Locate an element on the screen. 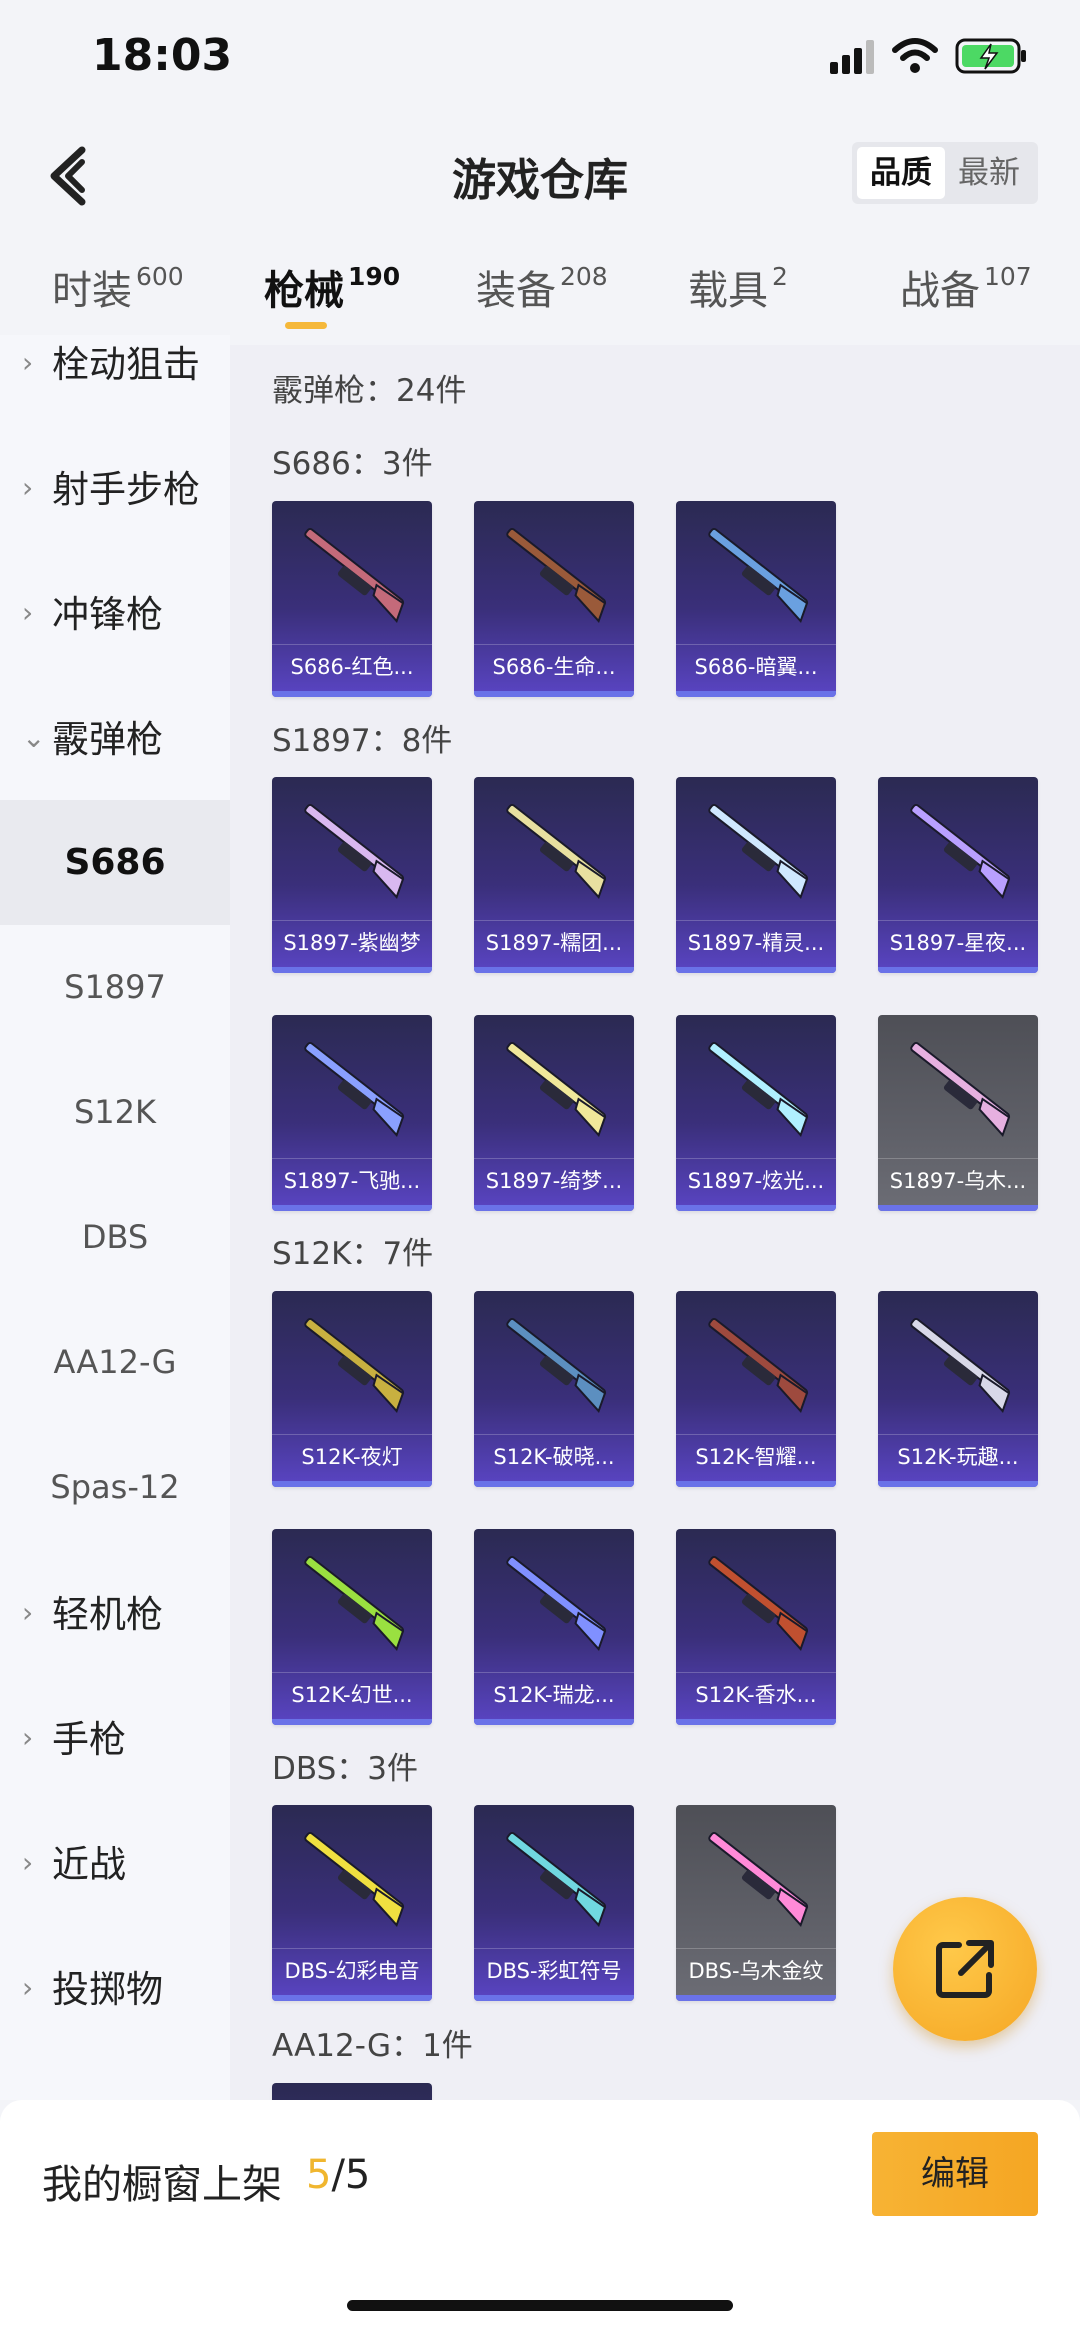 This screenshot has width=1080, height=2337. weapon-card: DBS-彩虹符号 is located at coordinates (554, 1903).